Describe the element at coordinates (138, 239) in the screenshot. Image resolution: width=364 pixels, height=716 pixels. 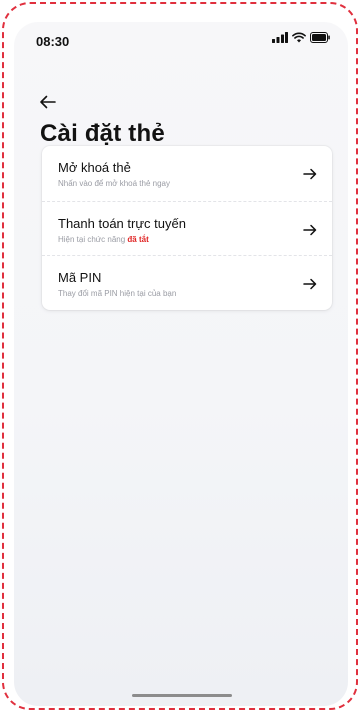
I see `status-badge: đã tắt` at that location.